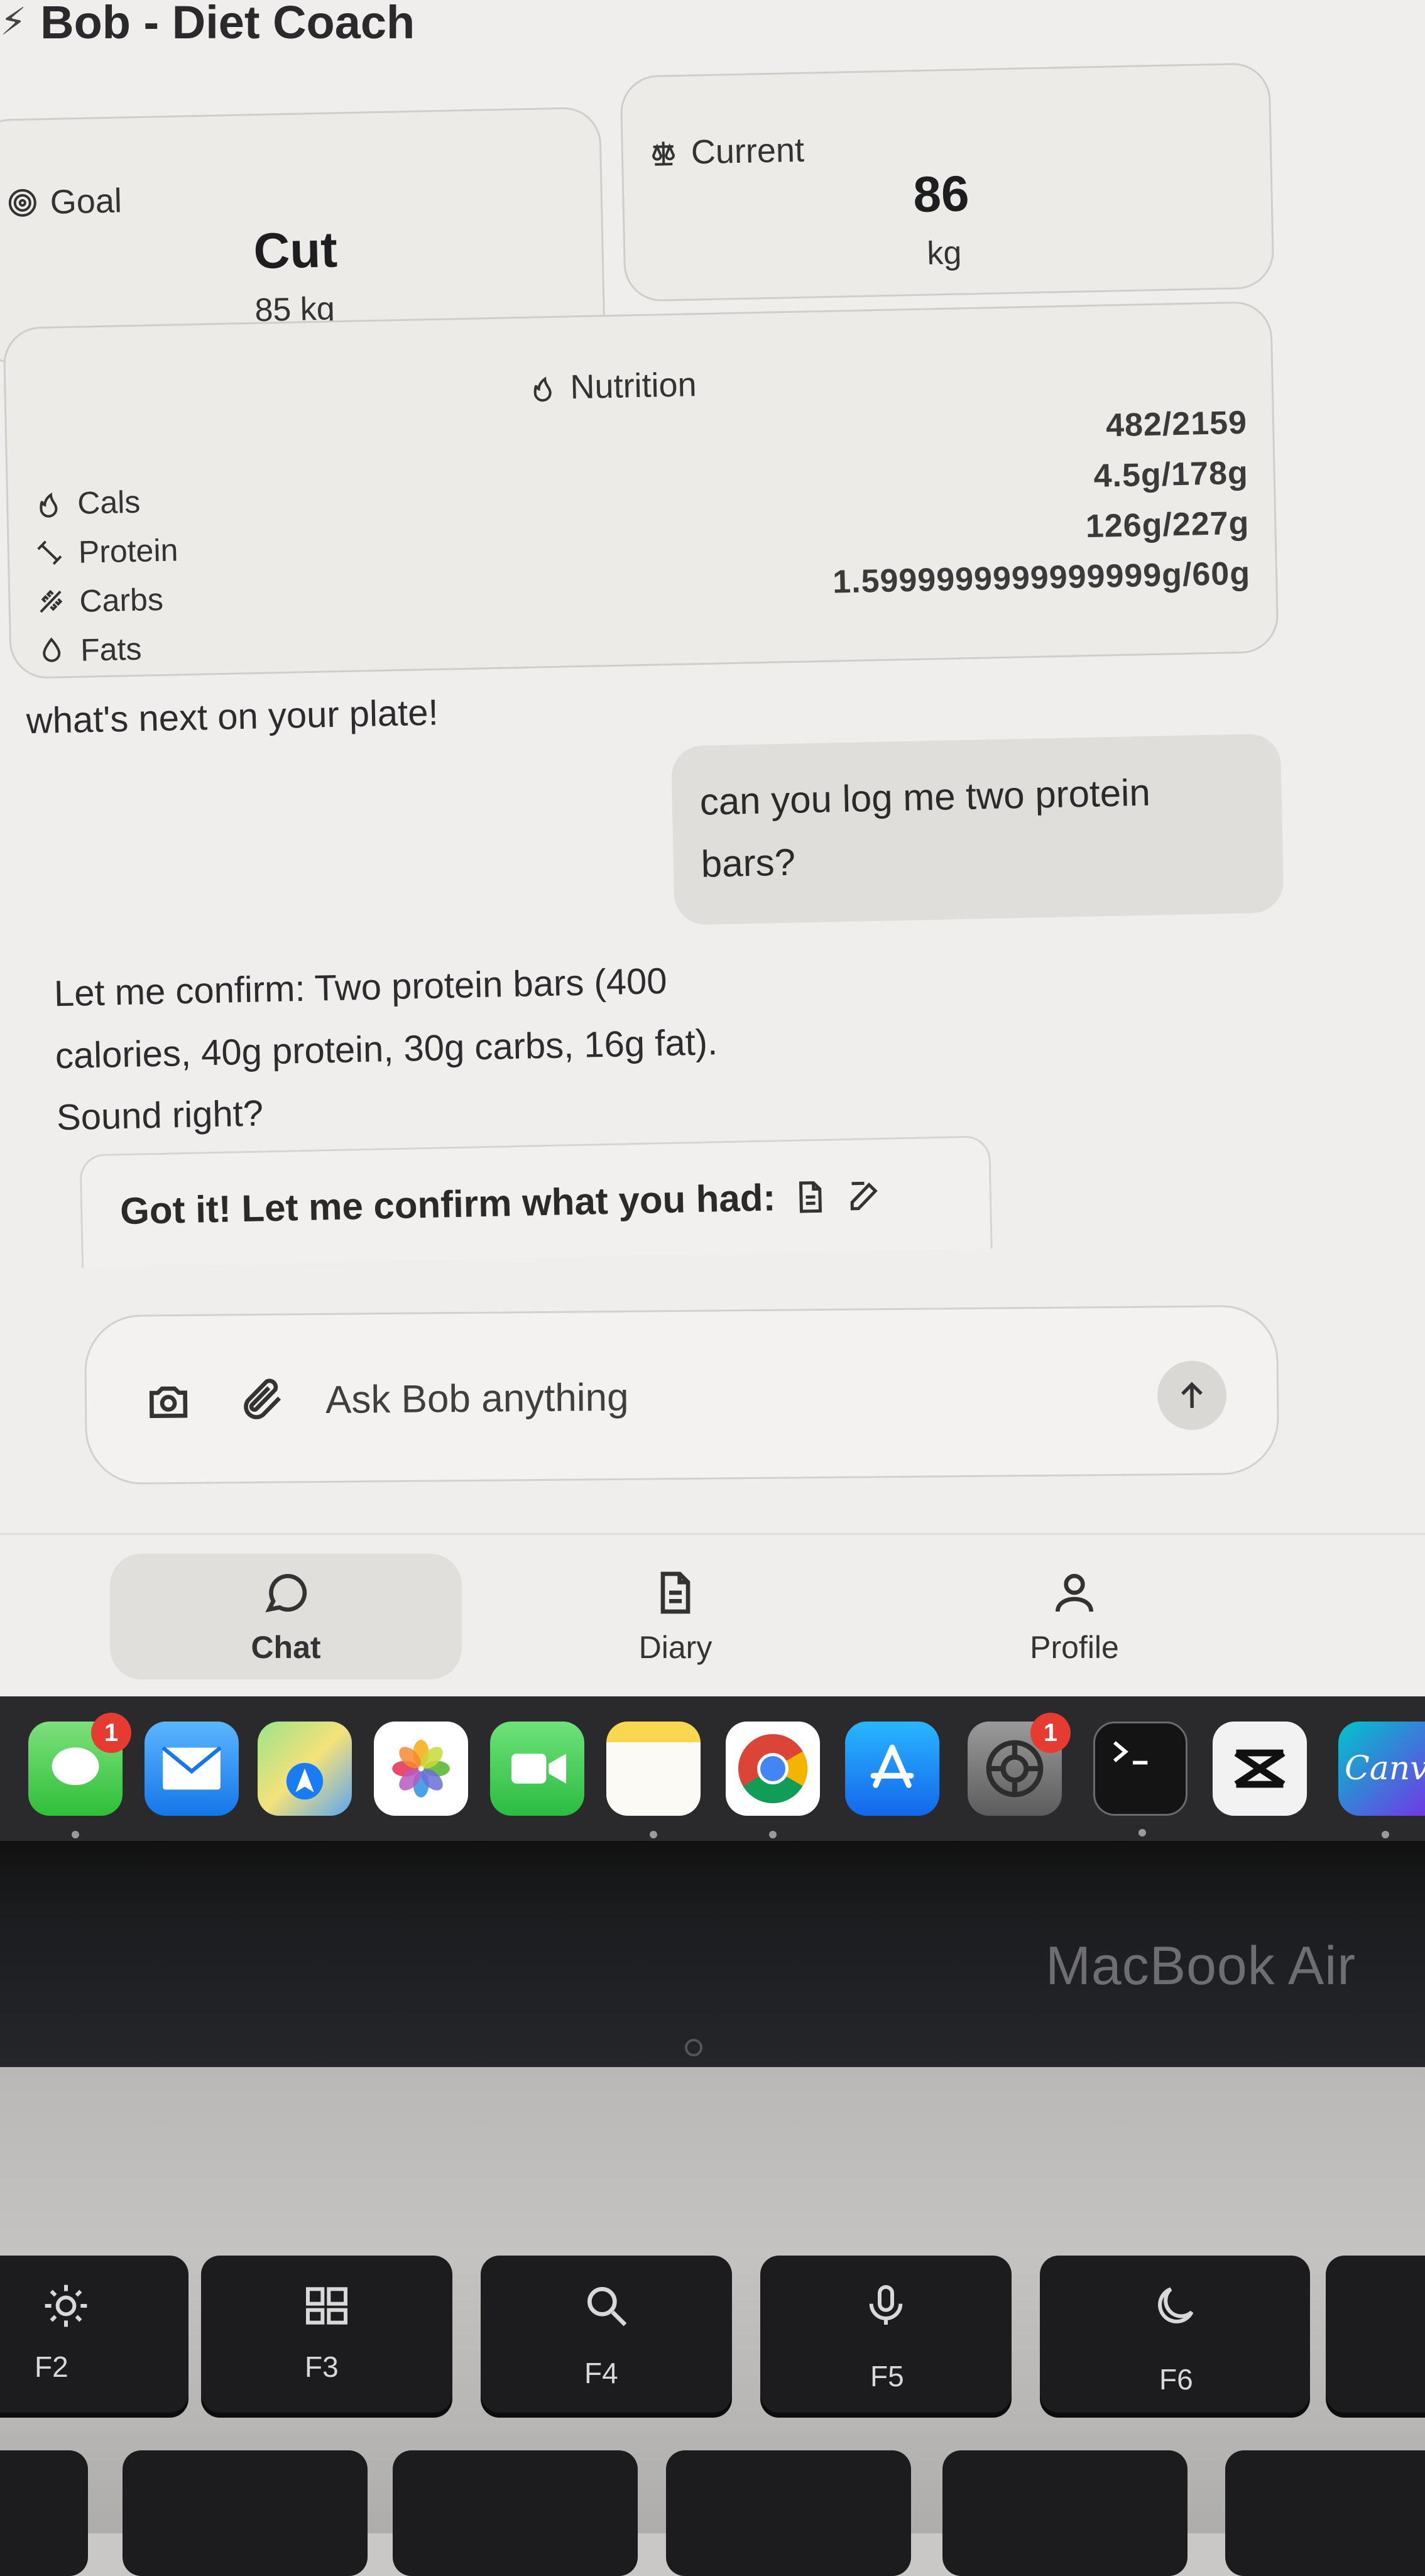 This screenshot has height=2576, width=1425. Describe the element at coordinates (1260, 1769) in the screenshot. I see `capcut-app-icon` at that location.